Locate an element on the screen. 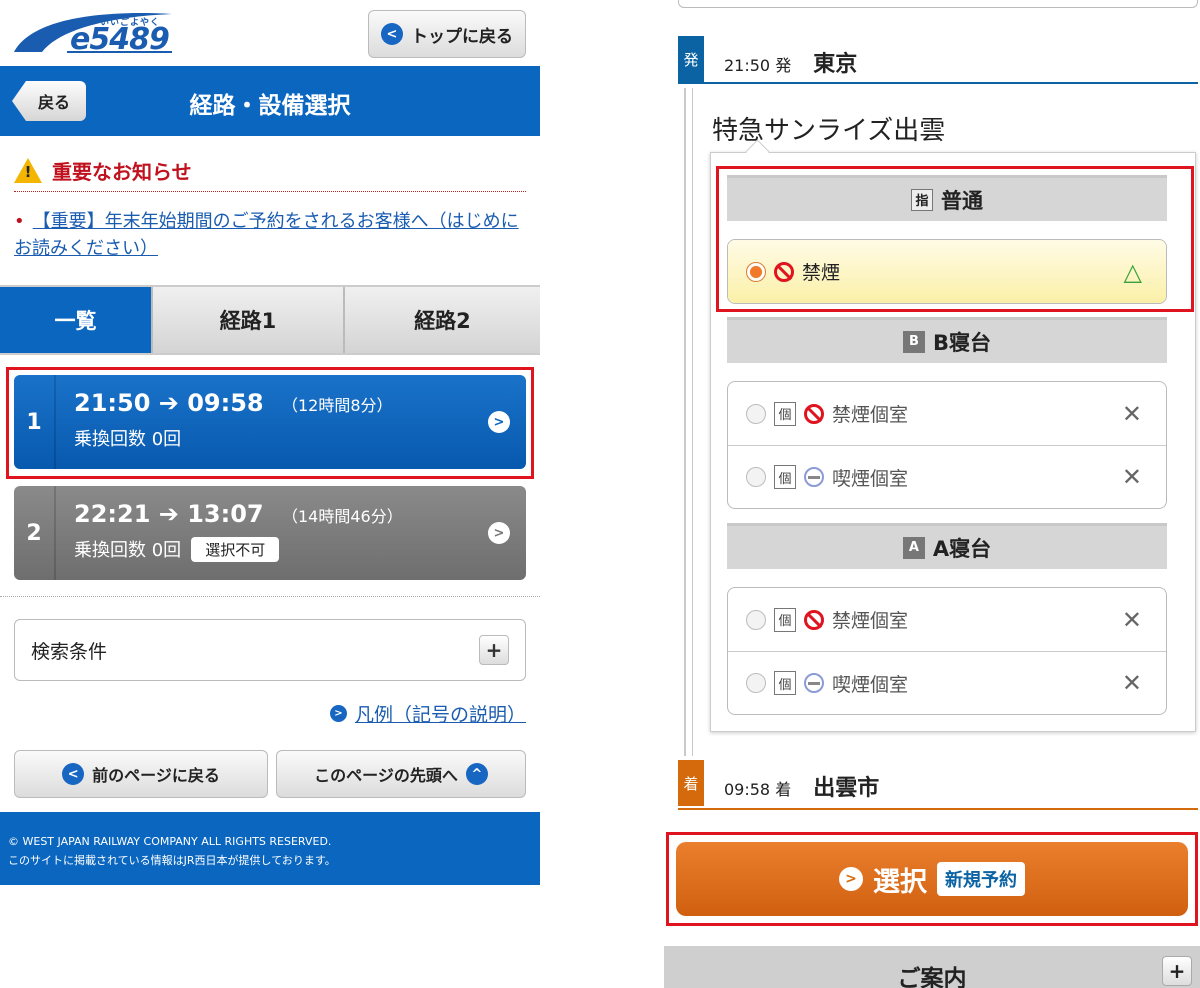 The width and height of the screenshot is (1200, 988). tab-list: 一覧 is located at coordinates (76, 320).